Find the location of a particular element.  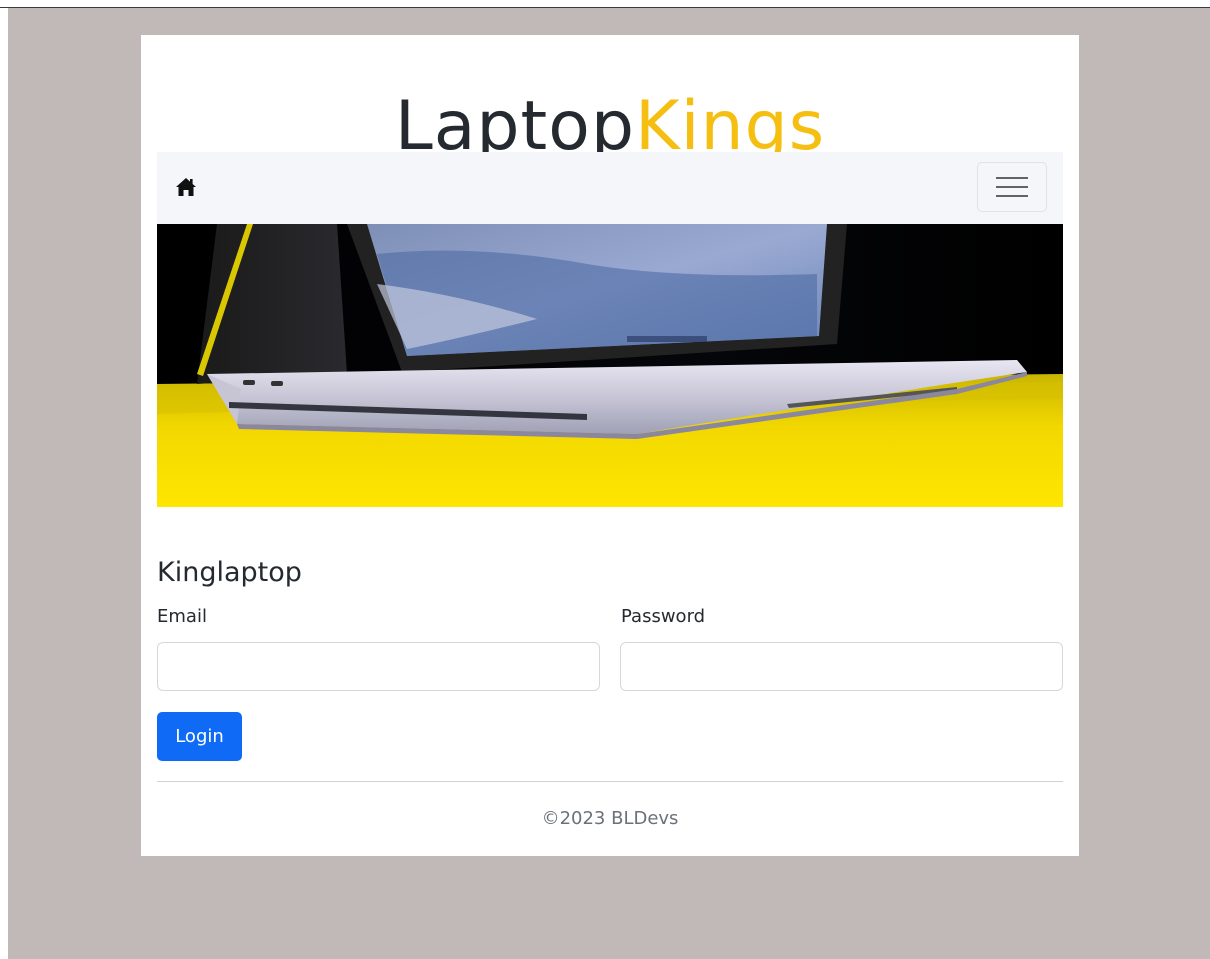

navbar is located at coordinates (610, 188).